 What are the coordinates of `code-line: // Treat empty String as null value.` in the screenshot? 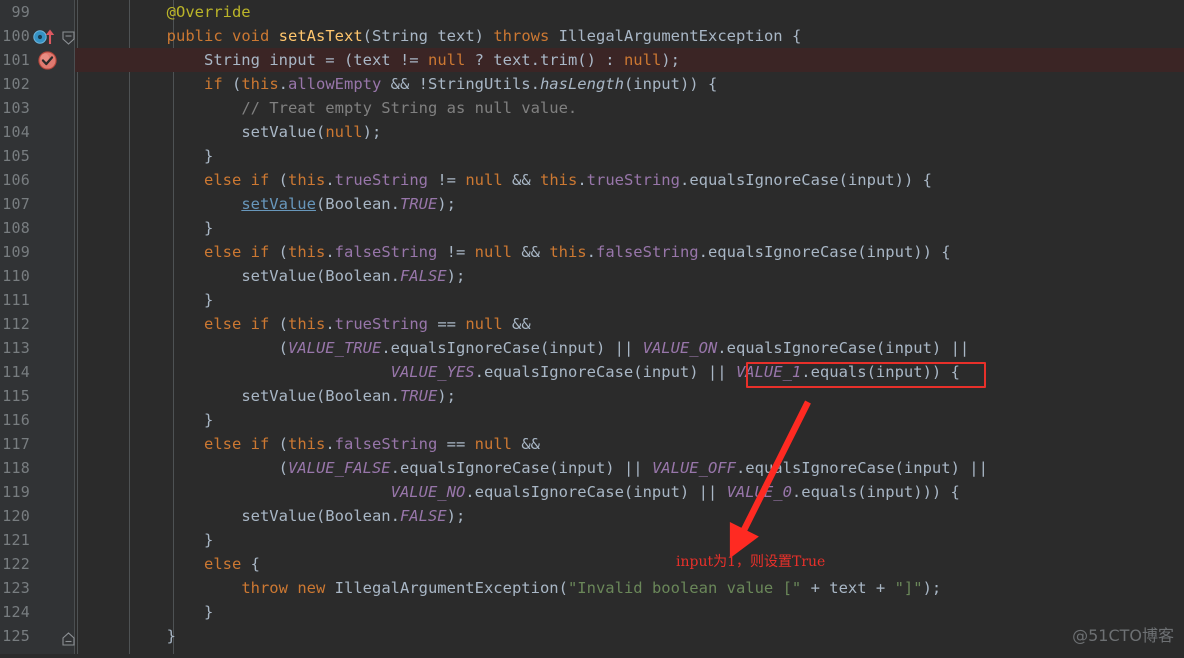 It's located at (629, 108).